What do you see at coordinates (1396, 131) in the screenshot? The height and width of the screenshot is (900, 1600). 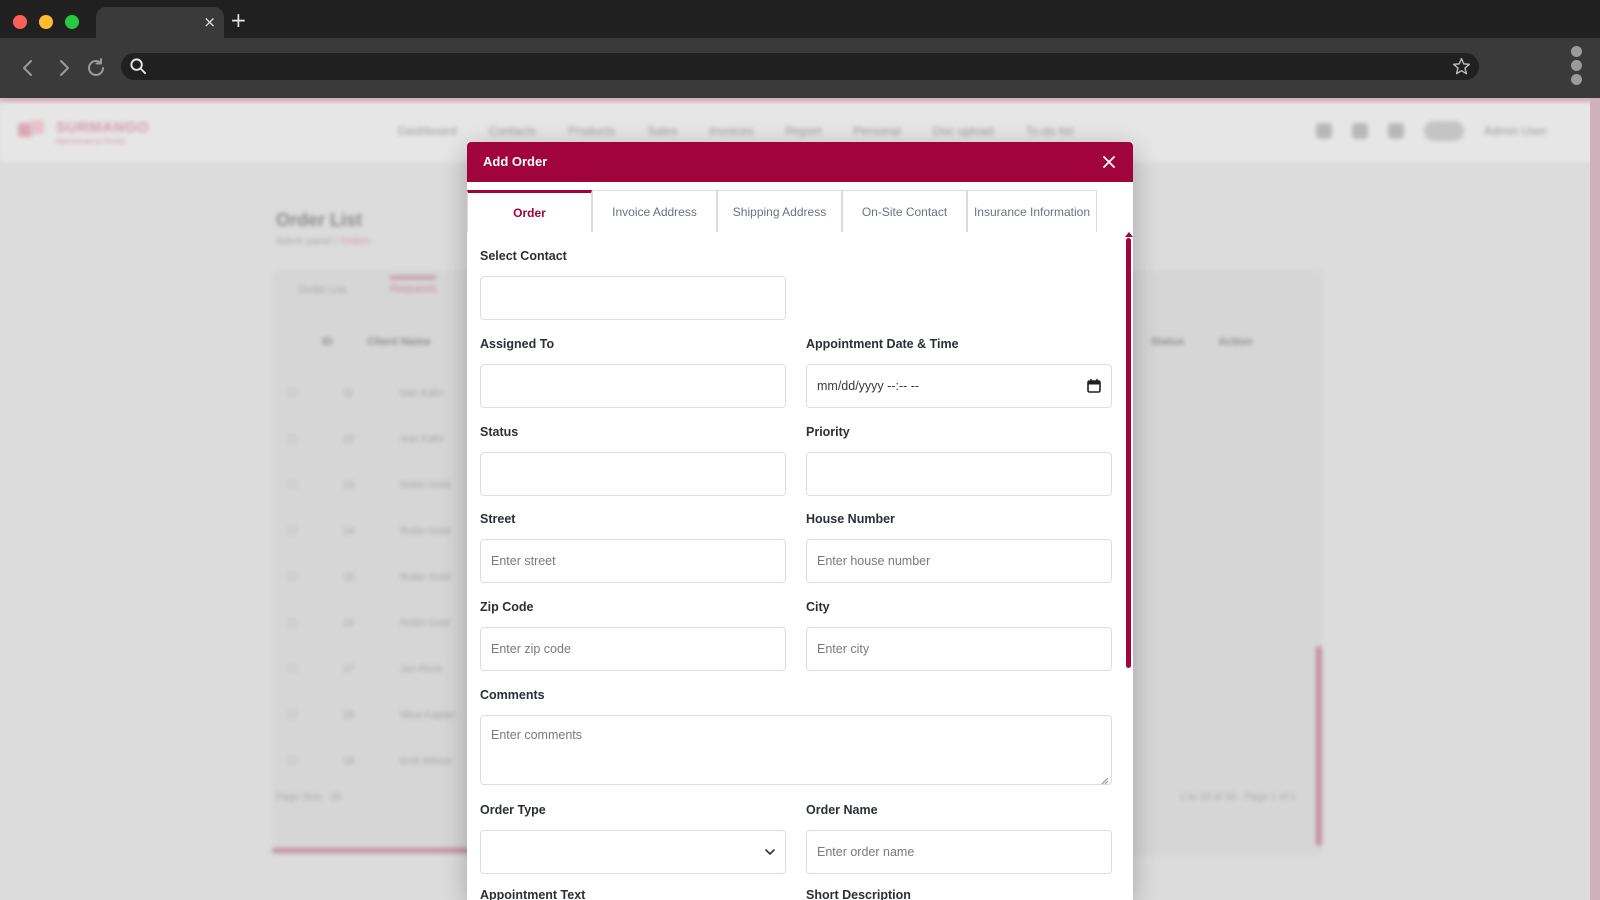 I see `settings-icon` at bounding box center [1396, 131].